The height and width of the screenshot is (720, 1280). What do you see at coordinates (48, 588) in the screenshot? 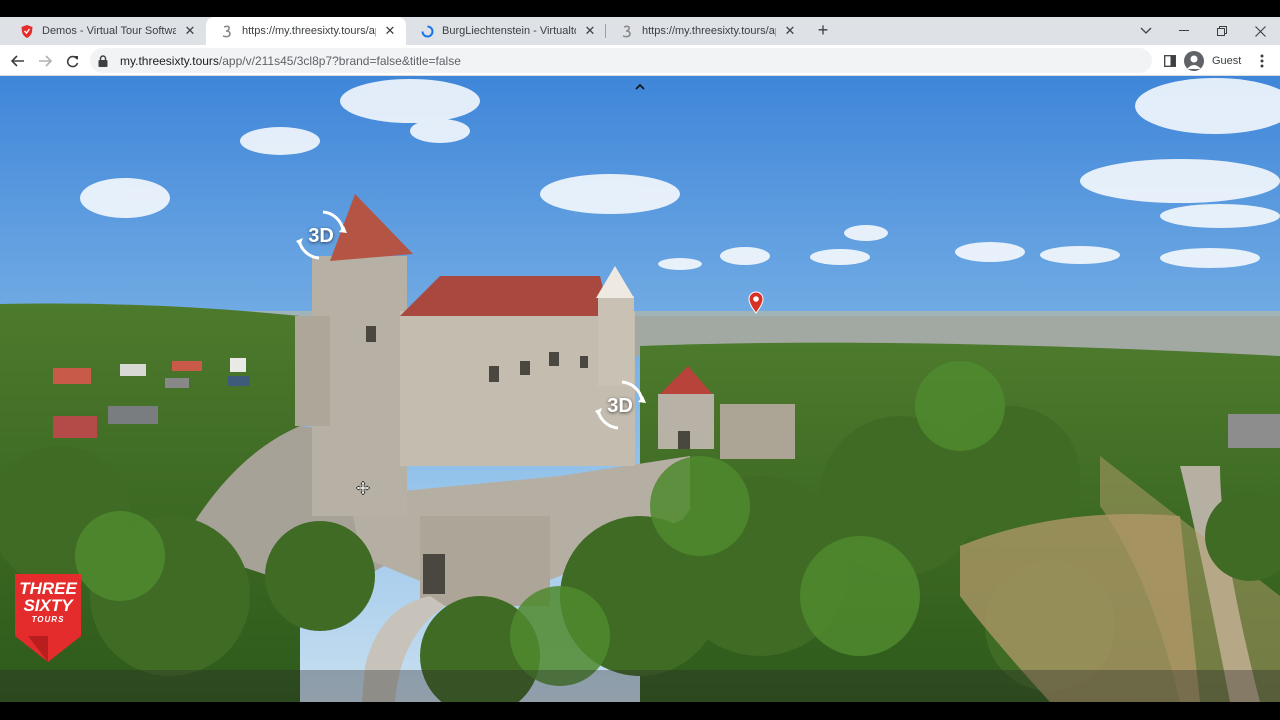
I see `logo-line-1: THREE` at bounding box center [48, 588].